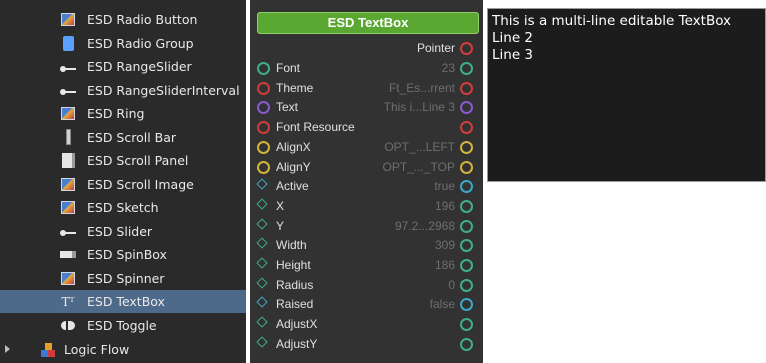 This screenshot has height=363, width=766. I want to click on property-name: Raised, so click(295, 304).